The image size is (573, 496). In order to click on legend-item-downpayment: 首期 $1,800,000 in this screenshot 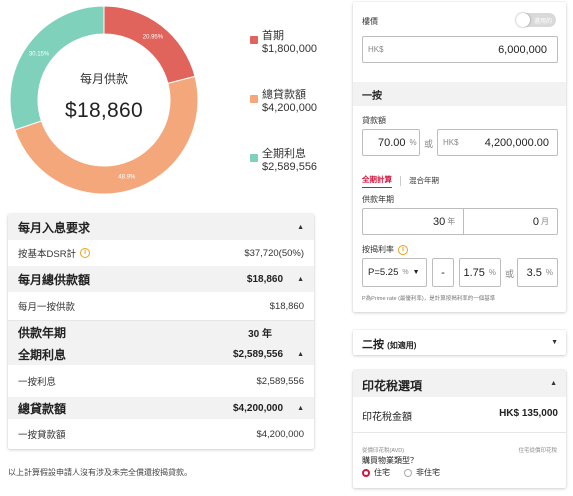, I will do `click(283, 43)`.